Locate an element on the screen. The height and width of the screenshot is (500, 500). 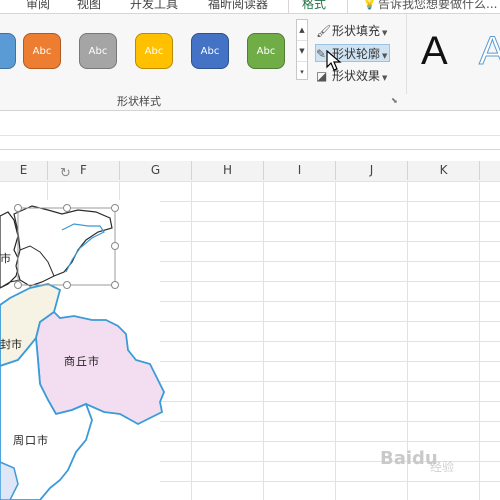
gallery-more-icon: ▾ is located at coordinates (302, 72).